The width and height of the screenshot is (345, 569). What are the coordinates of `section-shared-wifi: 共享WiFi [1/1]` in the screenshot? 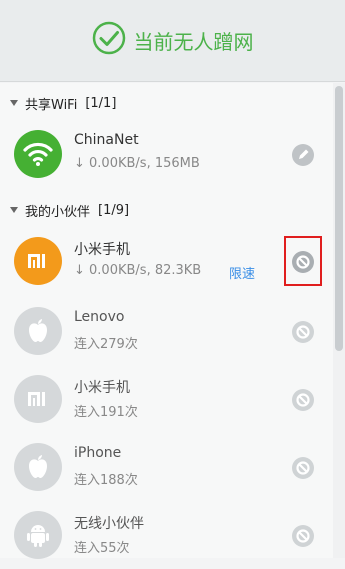 It's located at (58, 103).